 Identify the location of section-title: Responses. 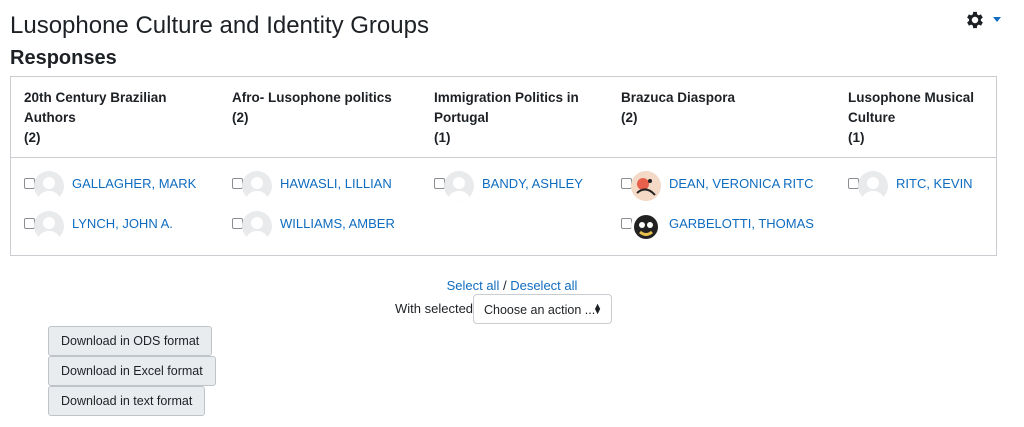
(63, 58).